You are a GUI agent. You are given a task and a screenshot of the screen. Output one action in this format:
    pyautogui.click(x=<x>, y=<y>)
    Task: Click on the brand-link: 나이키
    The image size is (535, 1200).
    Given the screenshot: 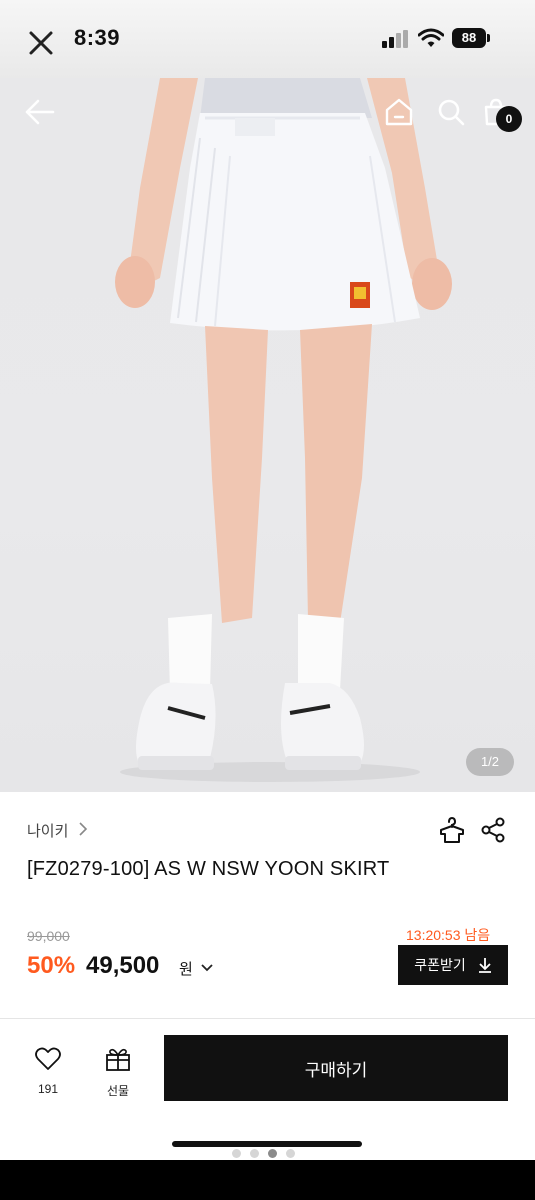 What is the action you would take?
    pyautogui.click(x=47, y=830)
    